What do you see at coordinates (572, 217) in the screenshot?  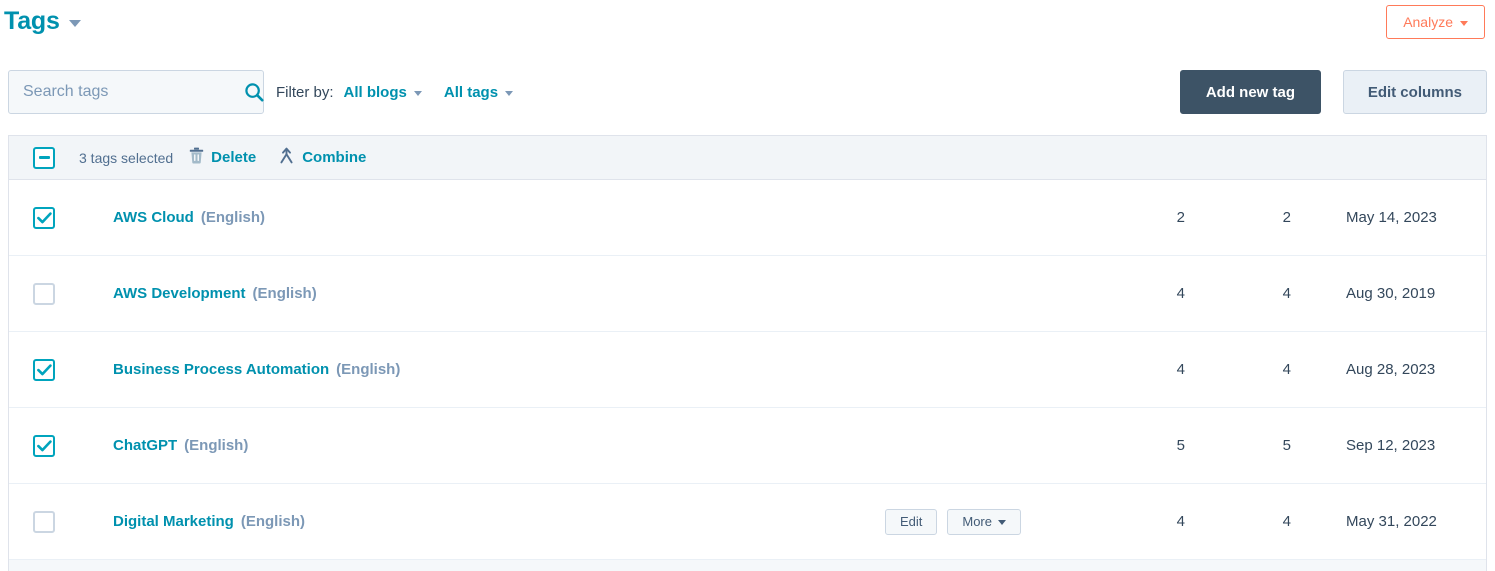 I see `tag-name-cell: AWS Cloud (English)` at bounding box center [572, 217].